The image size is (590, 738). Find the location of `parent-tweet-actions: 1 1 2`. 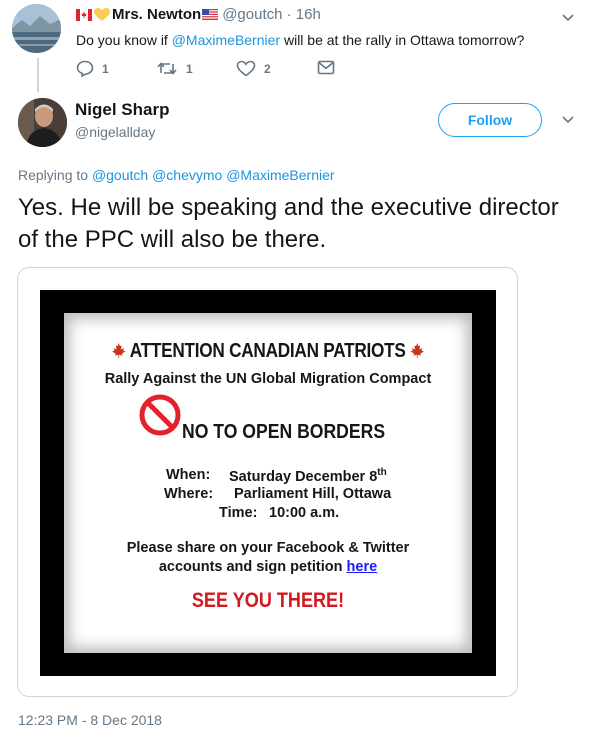

parent-tweet-actions: 1 1 2 is located at coordinates (216, 70).